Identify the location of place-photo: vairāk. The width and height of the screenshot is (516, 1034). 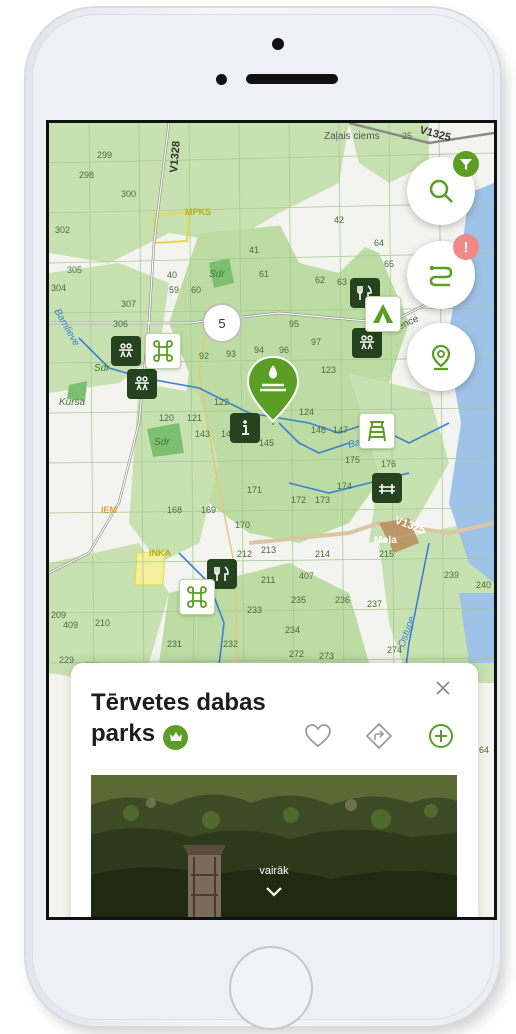
(274, 846).